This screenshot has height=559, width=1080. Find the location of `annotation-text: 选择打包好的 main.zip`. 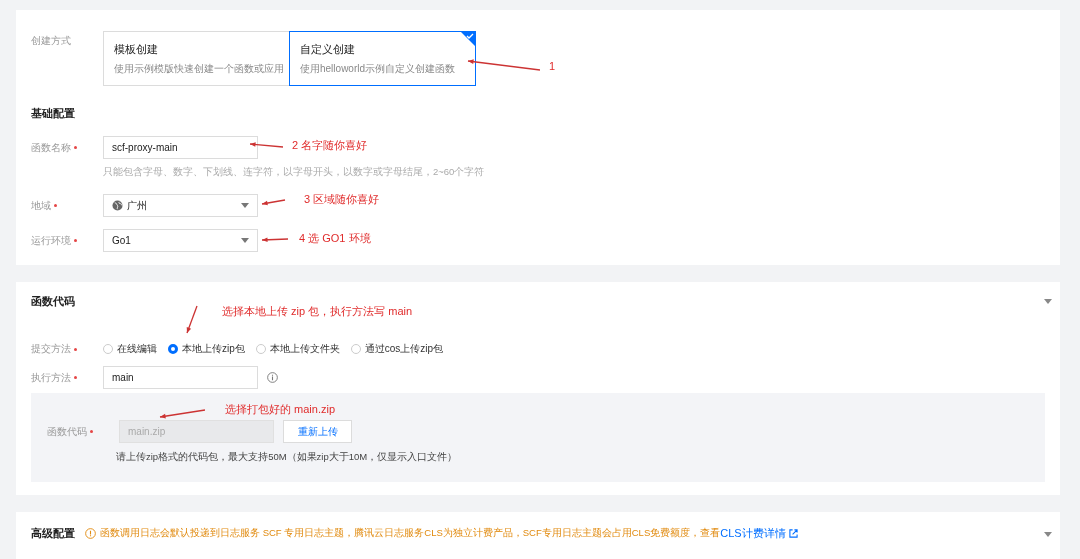

annotation-text: 选择打包好的 main.zip is located at coordinates (280, 409).